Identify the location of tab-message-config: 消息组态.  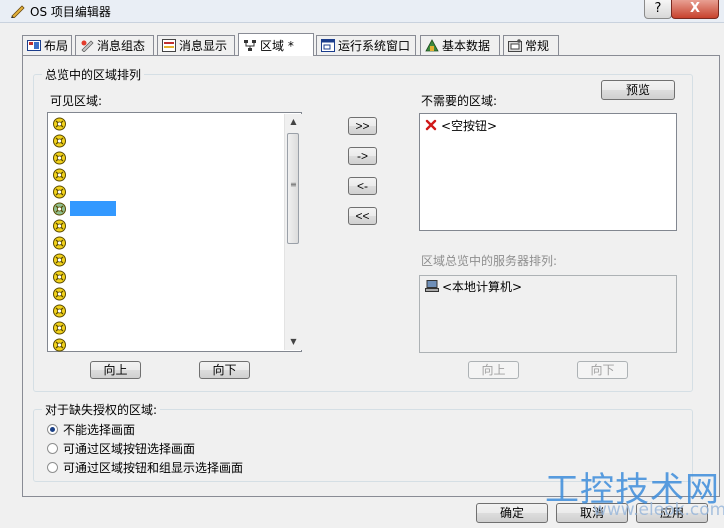
(114, 45).